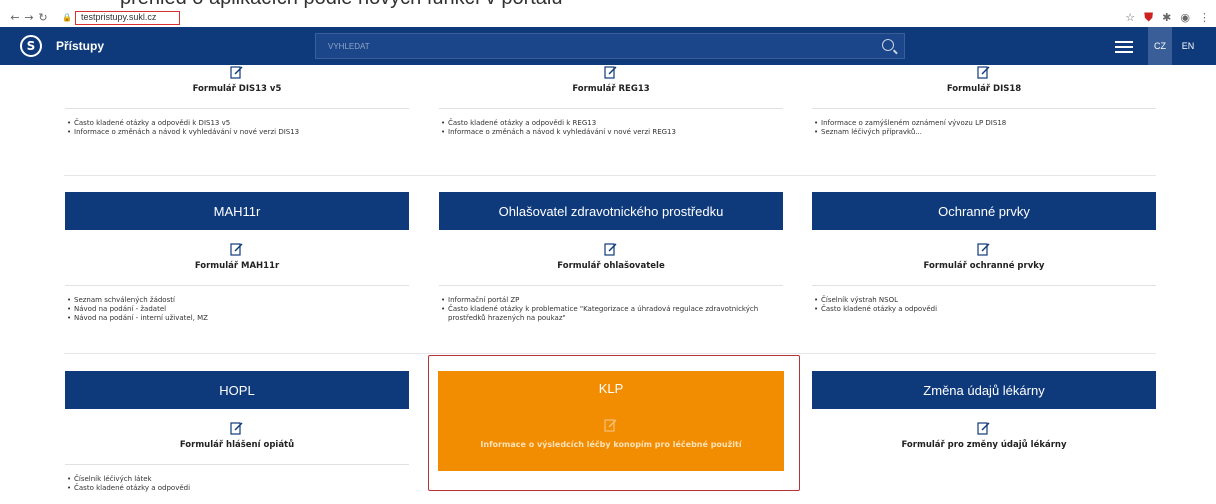 The height and width of the screenshot is (504, 1216). I want to click on list-item: Často kladené otázky a odpovědi k REG13, so click(612, 123).